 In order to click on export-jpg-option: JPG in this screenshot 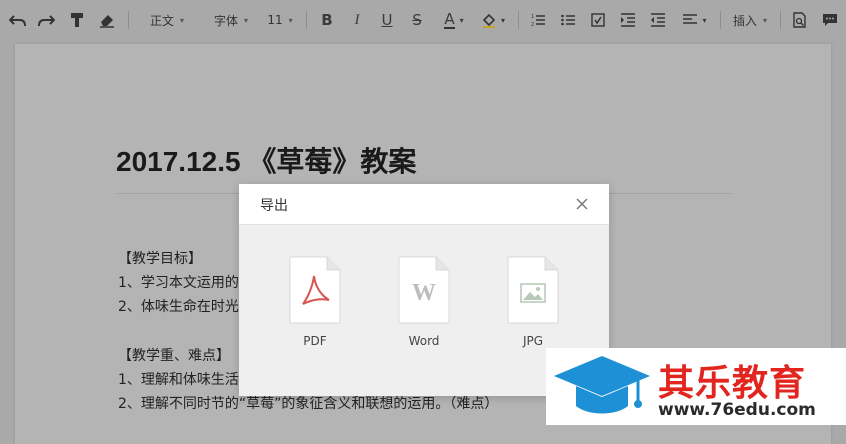, I will do `click(533, 302)`.